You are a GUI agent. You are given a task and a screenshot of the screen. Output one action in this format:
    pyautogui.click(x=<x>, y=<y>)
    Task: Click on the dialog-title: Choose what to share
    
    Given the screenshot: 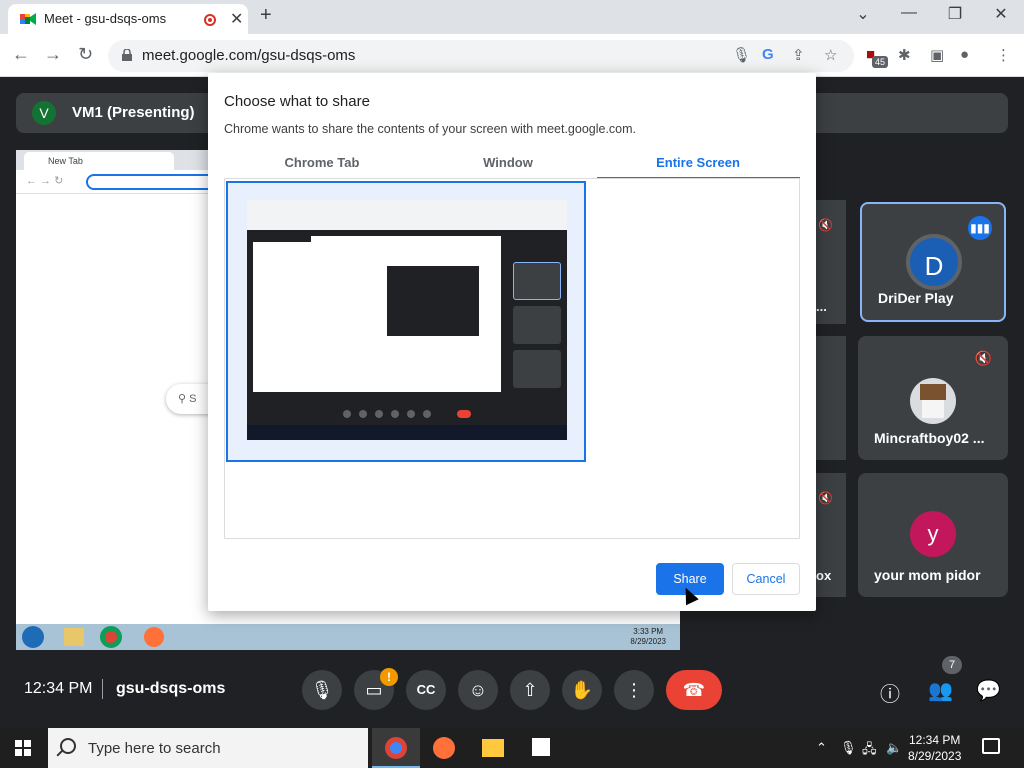 What is the action you would take?
    pyautogui.click(x=297, y=101)
    